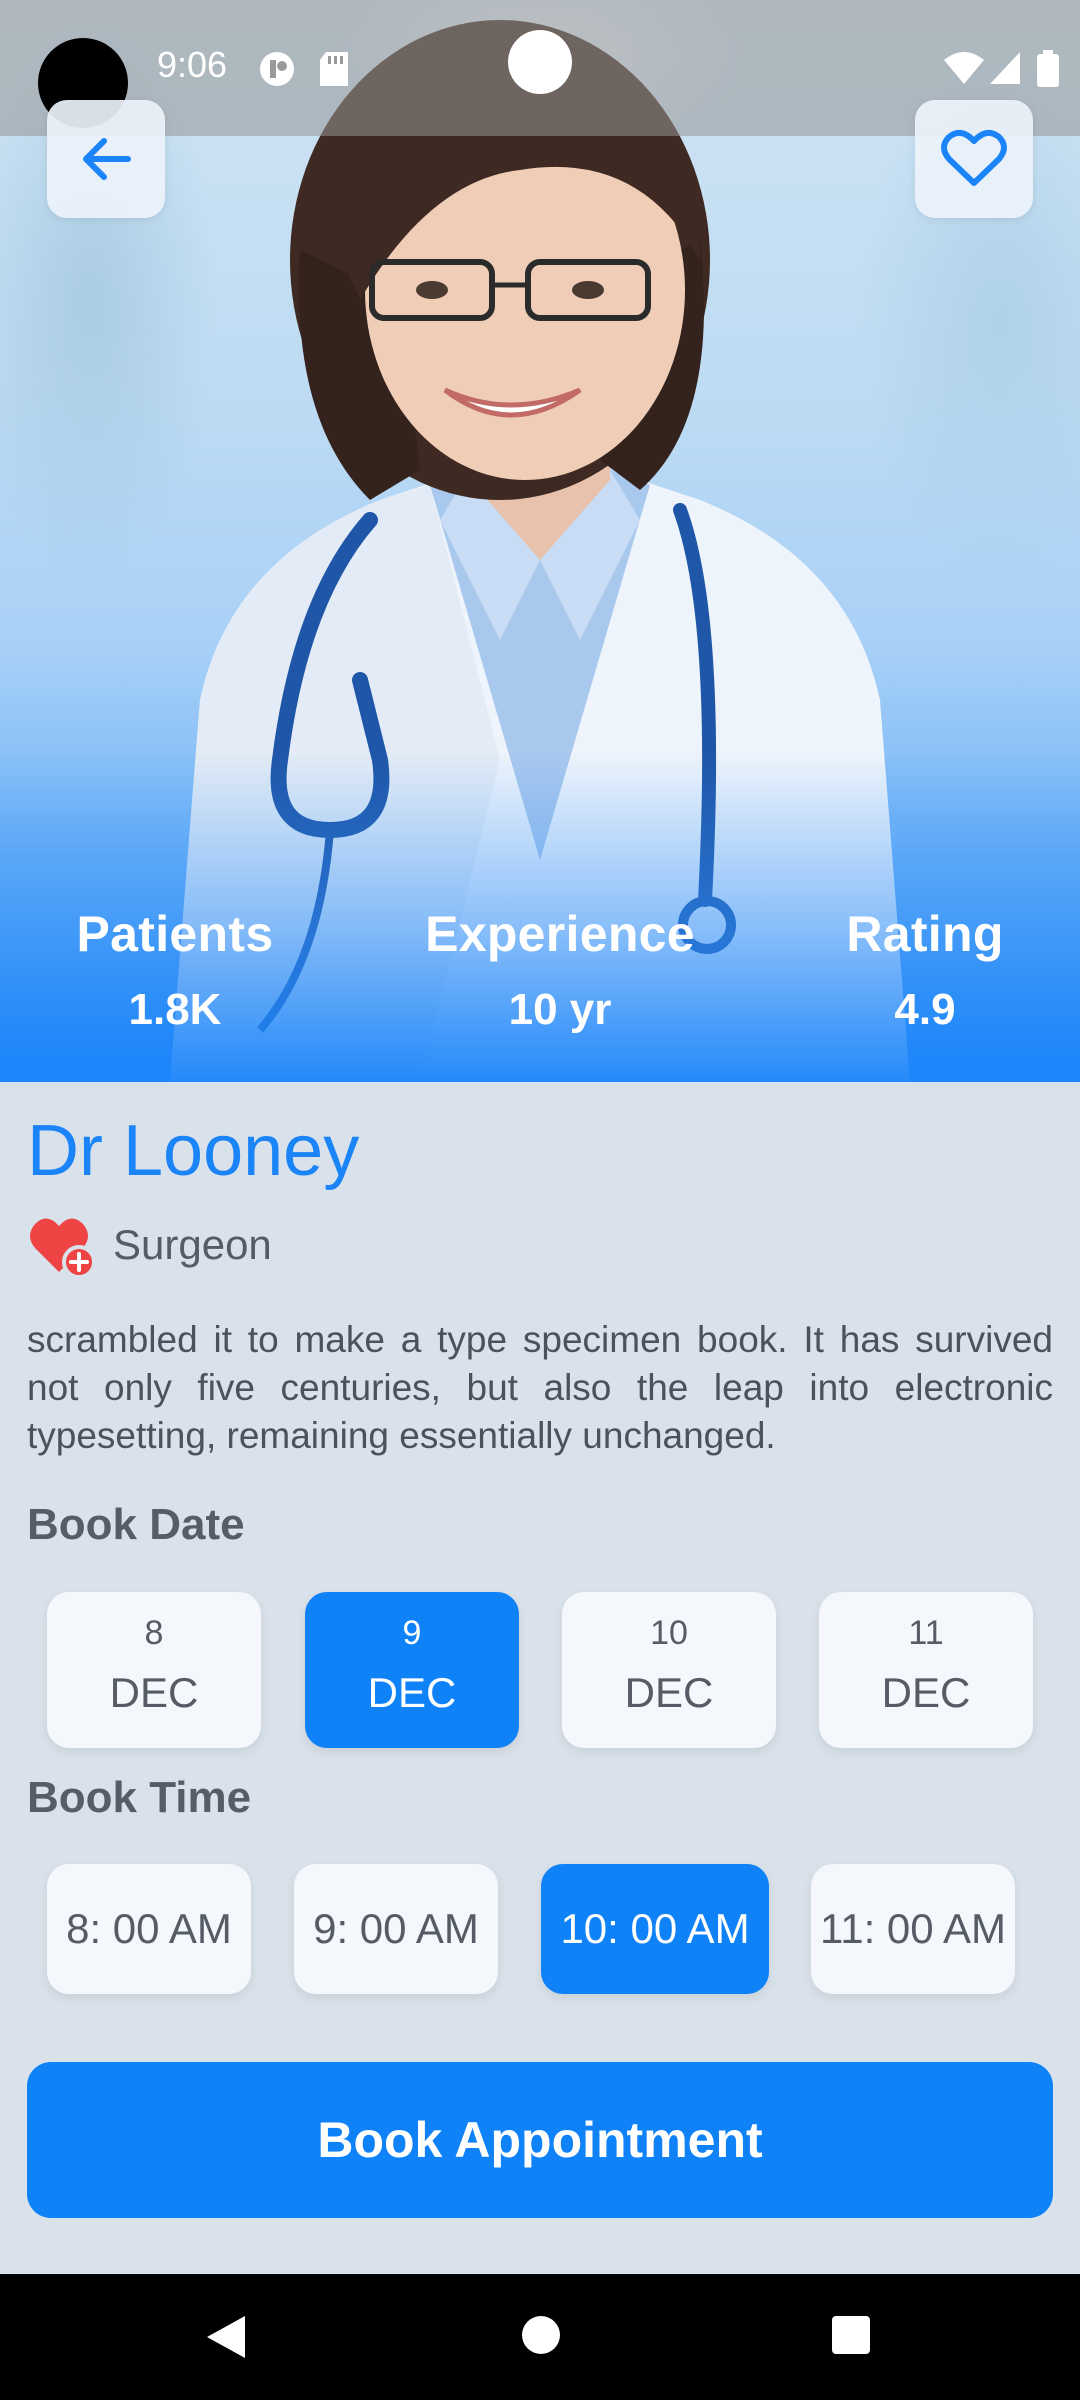  What do you see at coordinates (334, 69) in the screenshot?
I see `sd-card-icon` at bounding box center [334, 69].